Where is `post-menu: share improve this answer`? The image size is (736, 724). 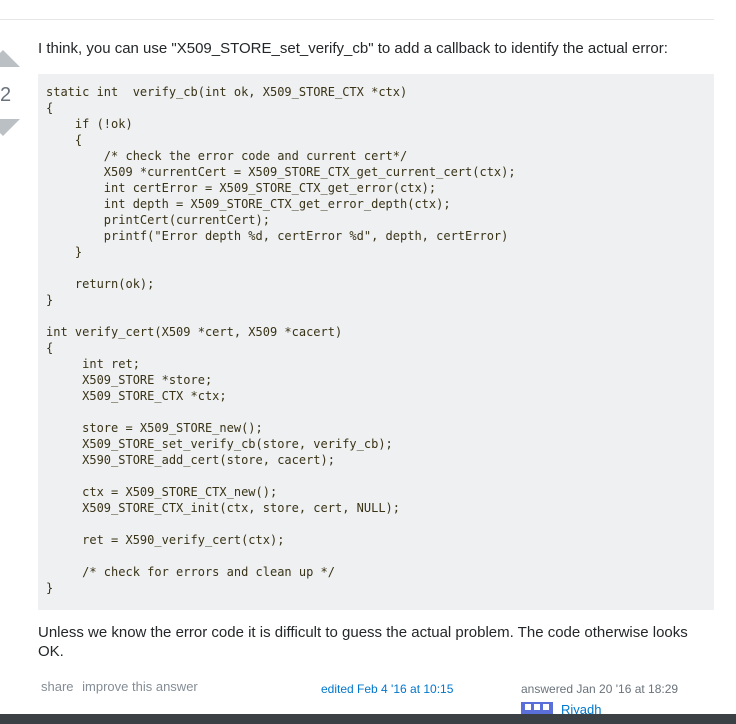
post-menu: share improve this answer is located at coordinates (122, 686).